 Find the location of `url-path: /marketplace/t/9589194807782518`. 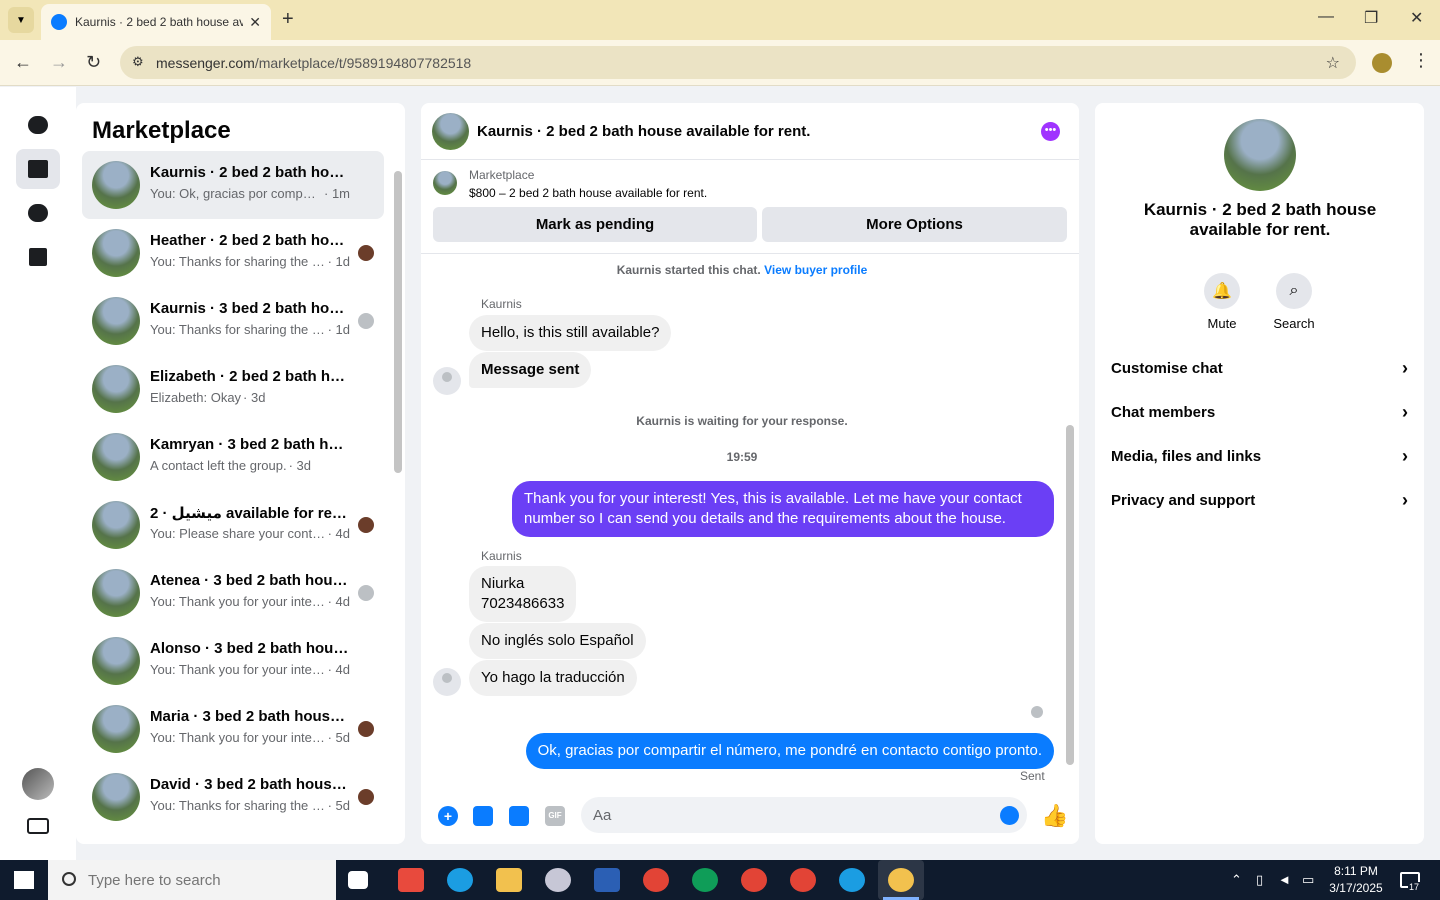

url-path: /marketplace/t/9589194807782518 is located at coordinates (363, 62).